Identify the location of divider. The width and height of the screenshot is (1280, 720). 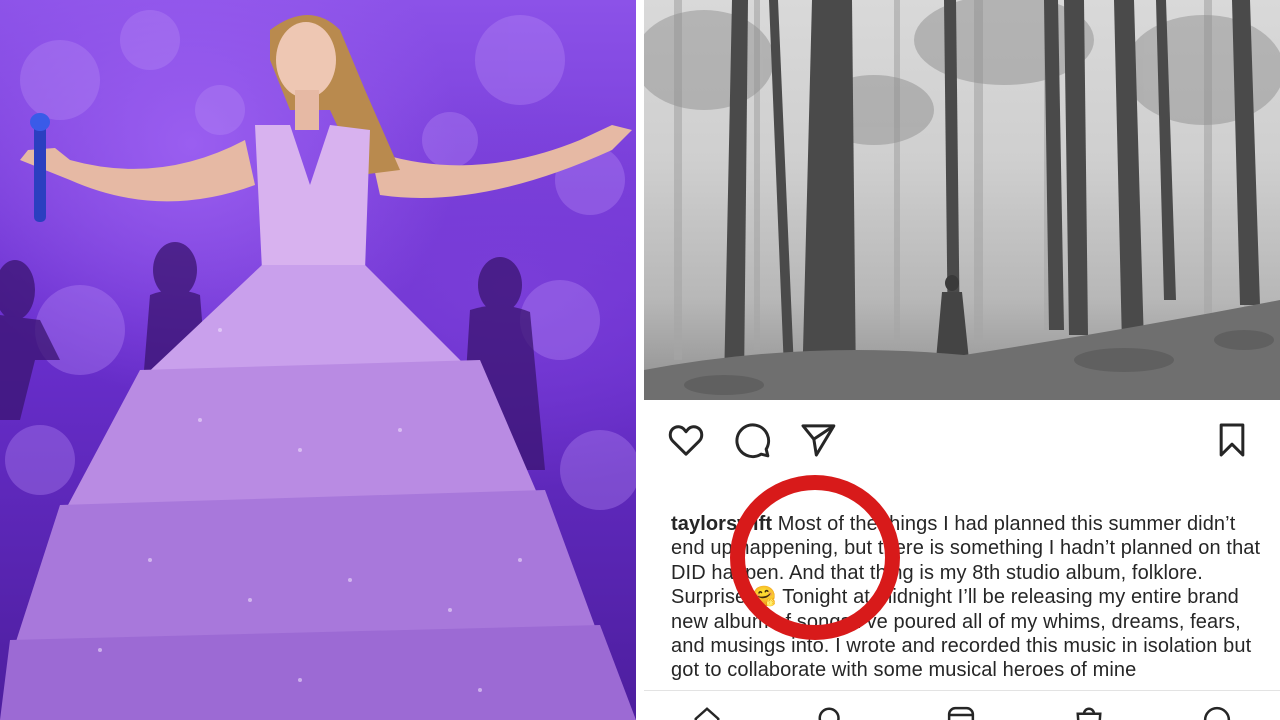
(640, 360).